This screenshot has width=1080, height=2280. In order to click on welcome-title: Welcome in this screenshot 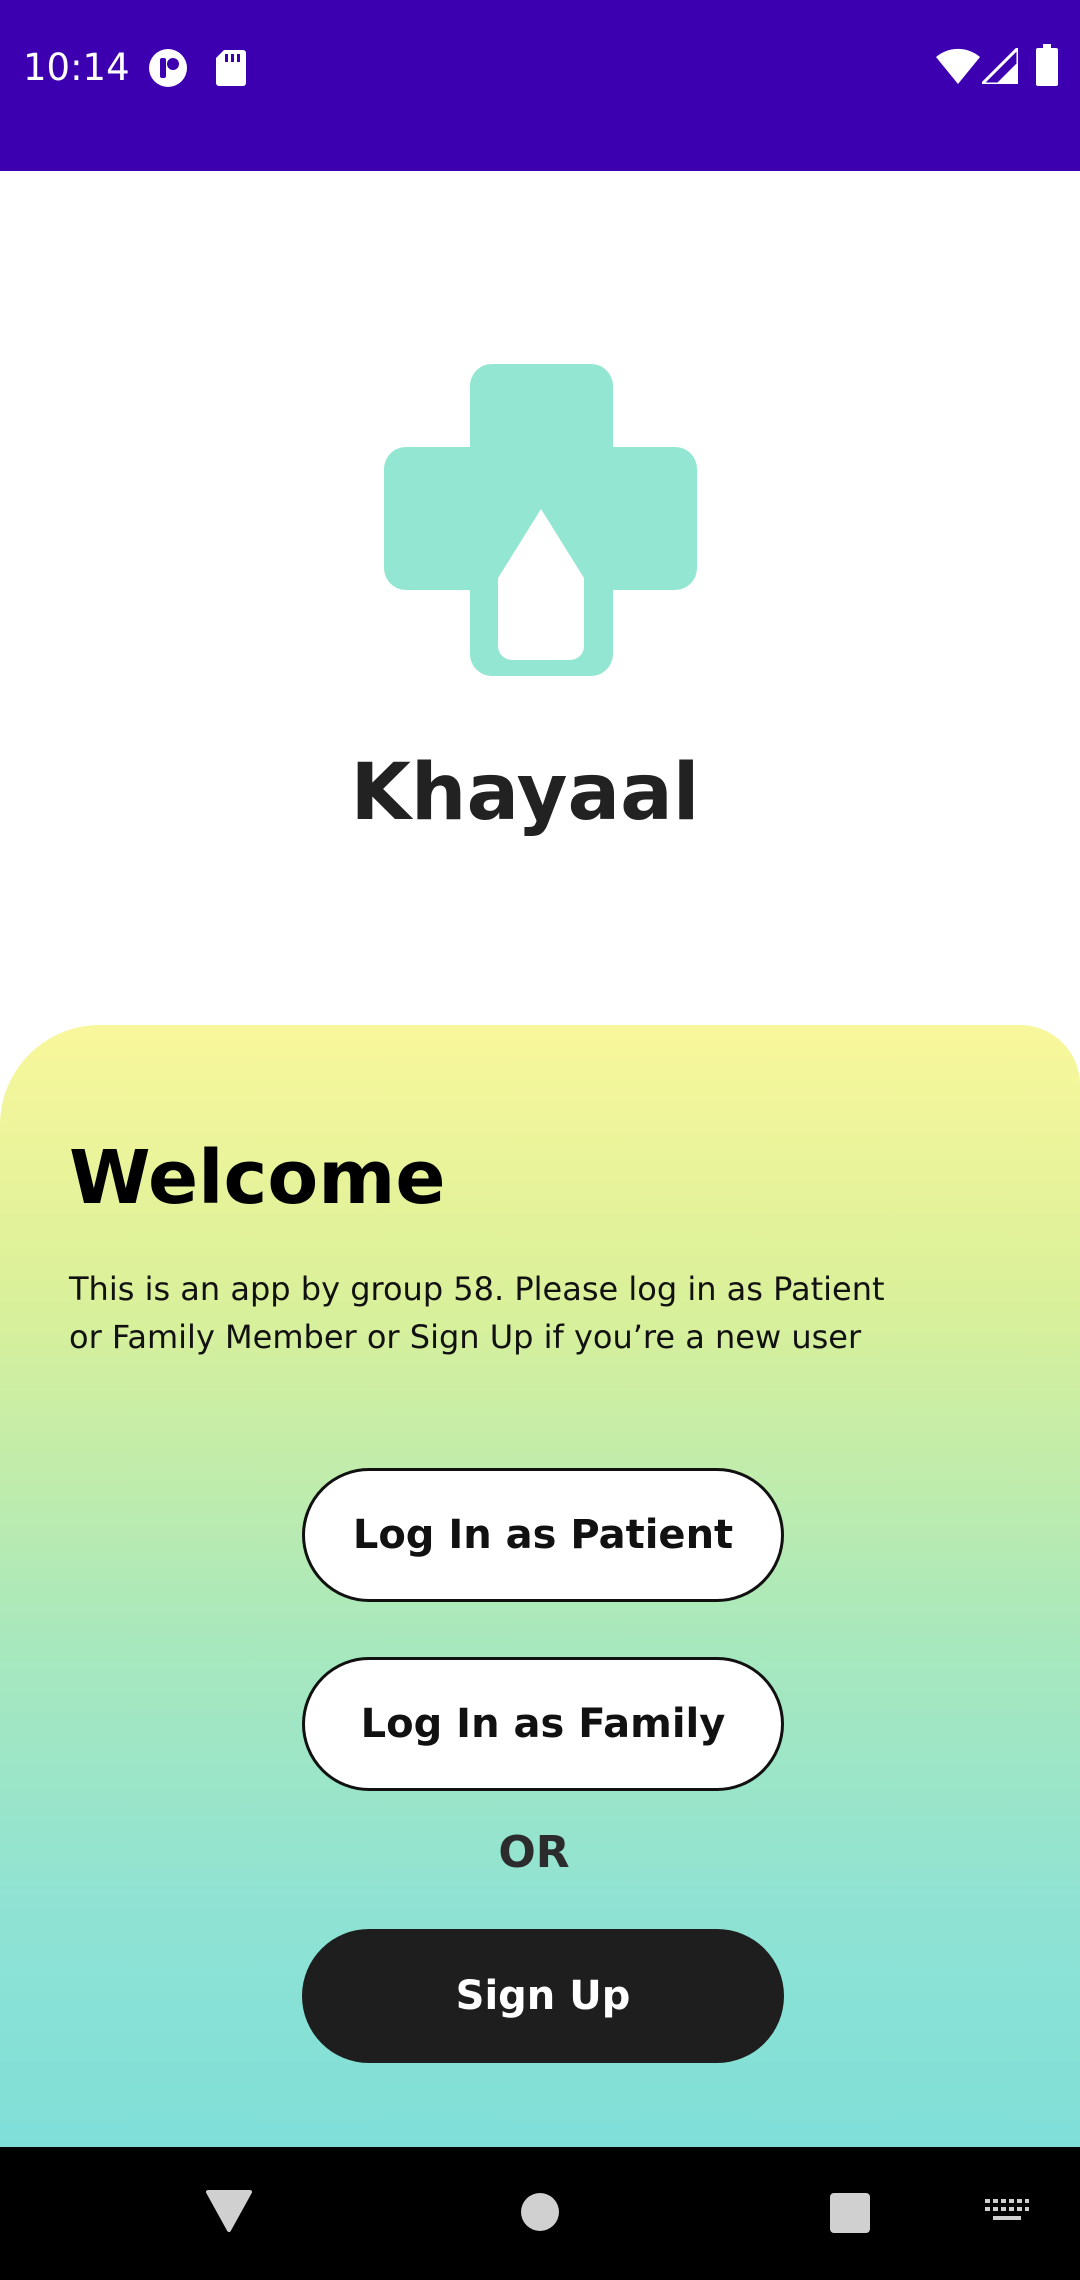, I will do `click(257, 1178)`.